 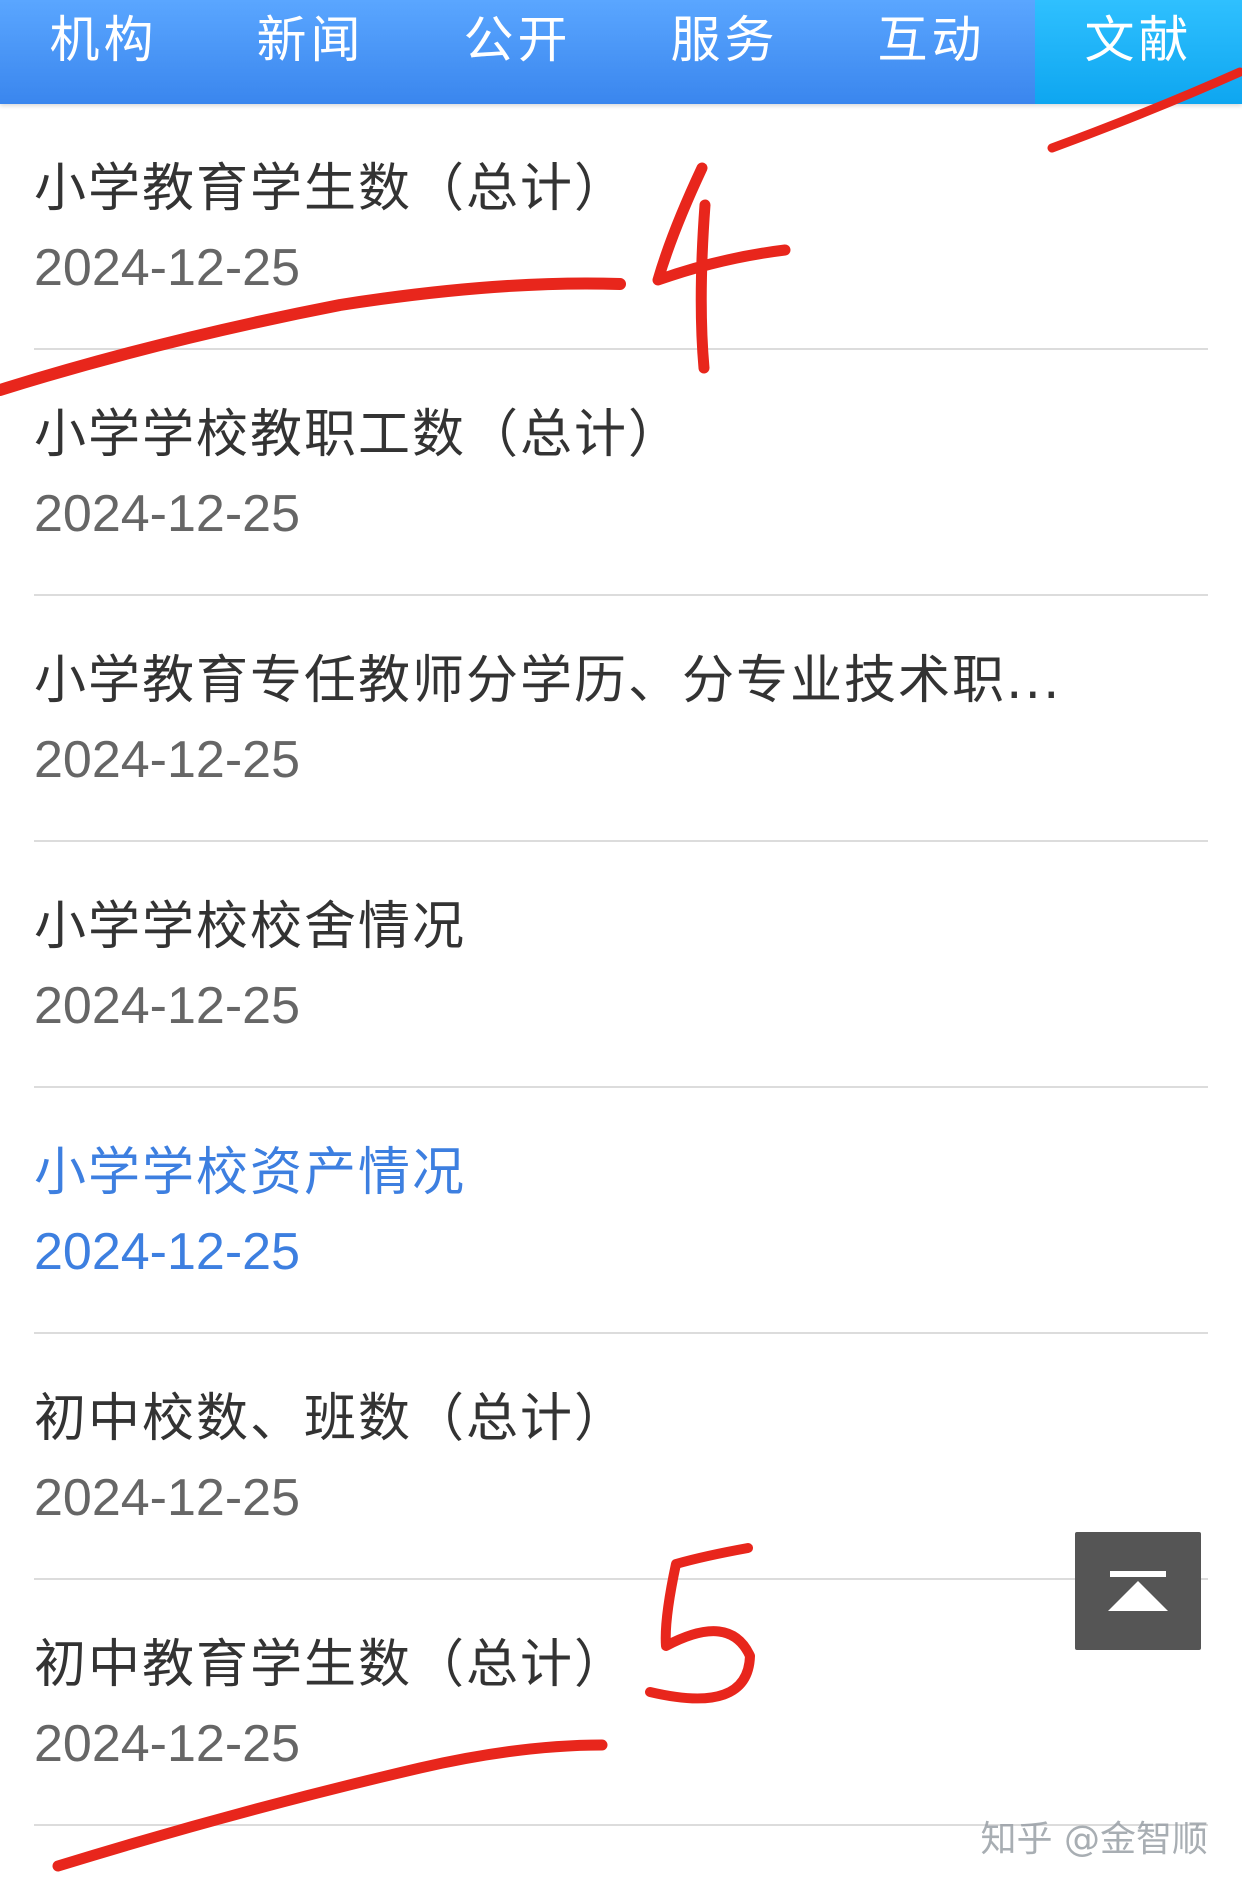 I want to click on list-item: 小学学校教职工数（总计） 2024-12-25, so click(x=621, y=473).